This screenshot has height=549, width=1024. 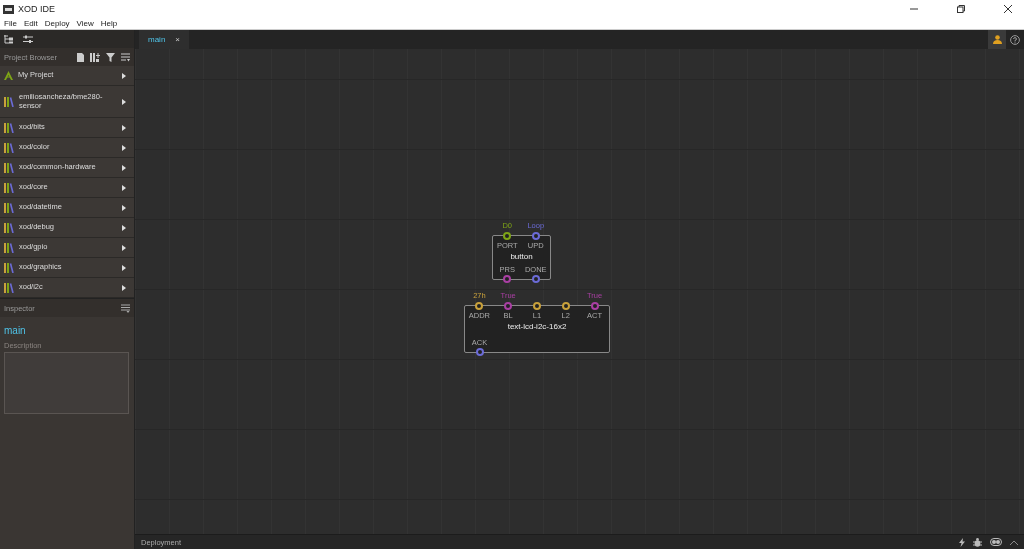 I want to click on menu-item: Deploy, so click(x=57, y=23).